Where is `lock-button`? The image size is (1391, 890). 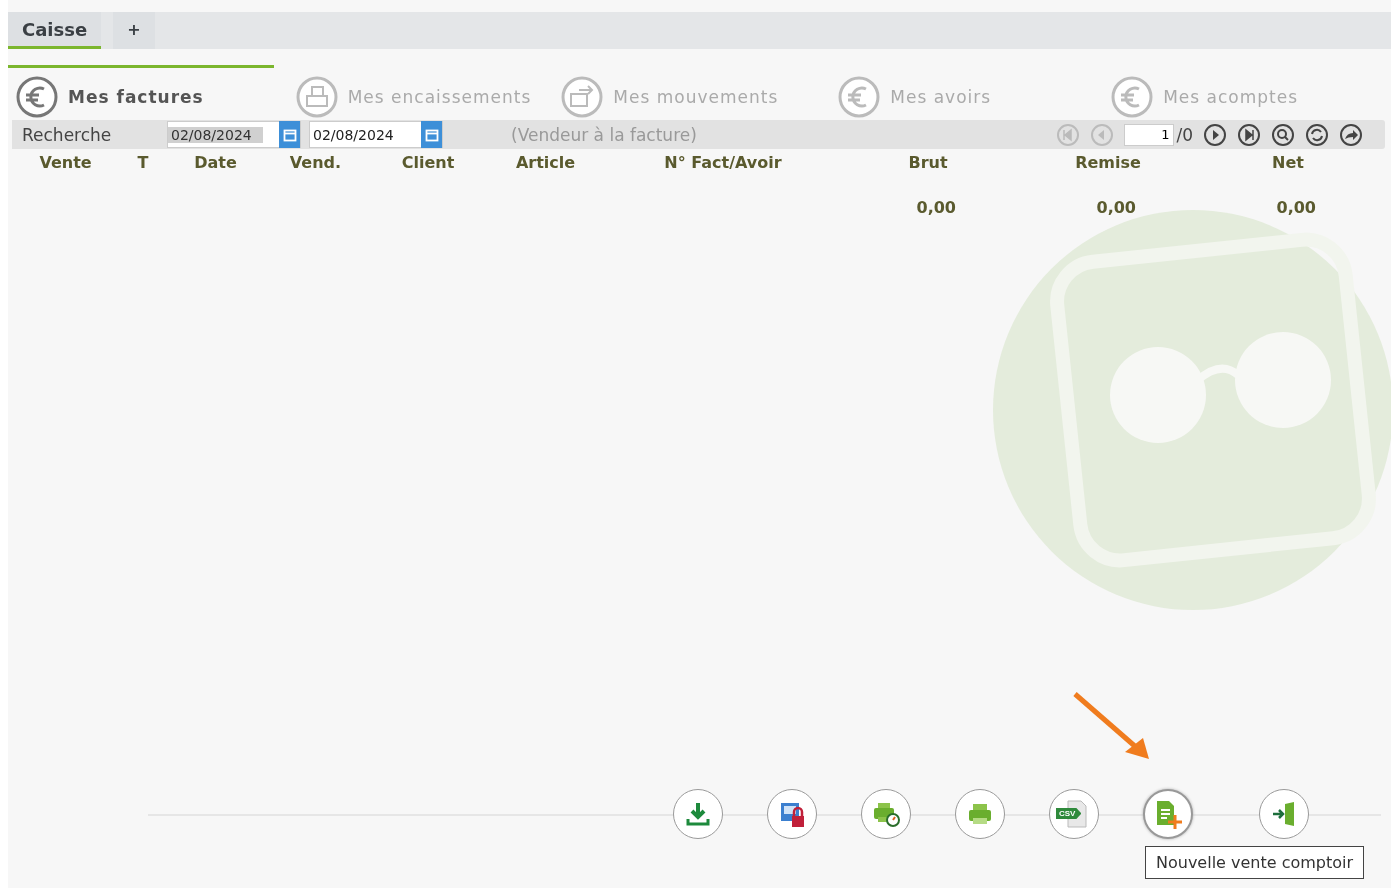
lock-button is located at coordinates (792, 814).